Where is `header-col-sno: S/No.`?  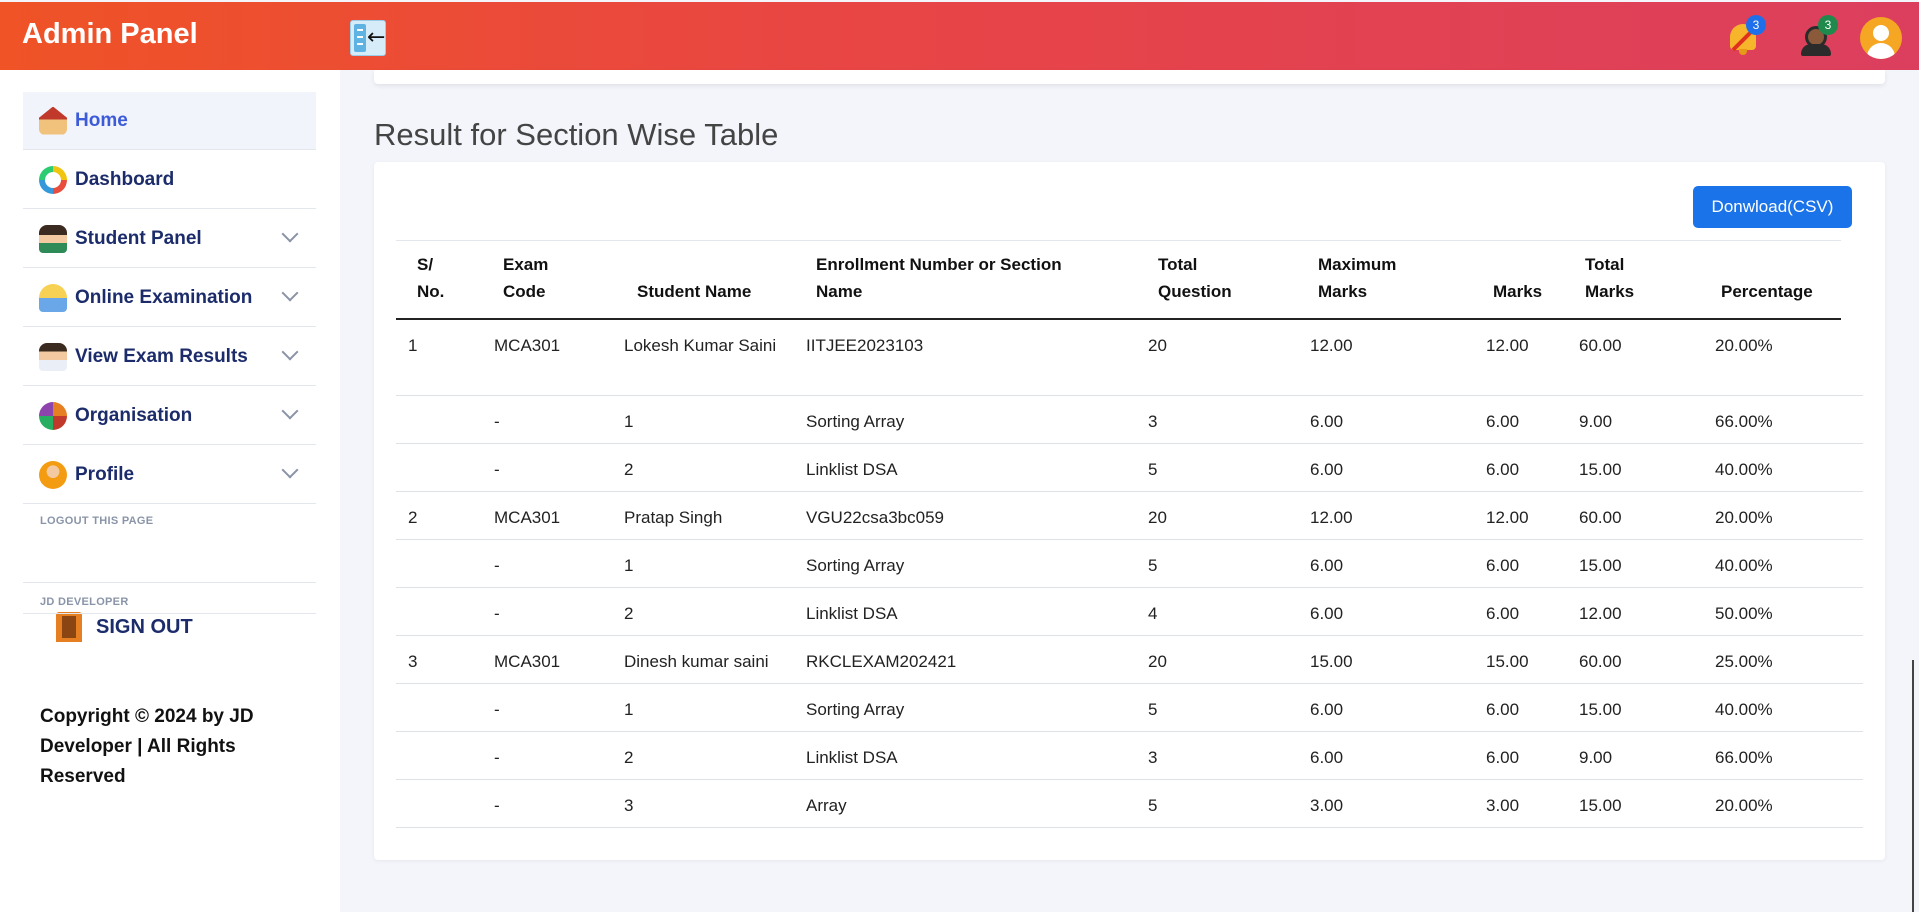
header-col-sno: S/No. is located at coordinates (430, 278).